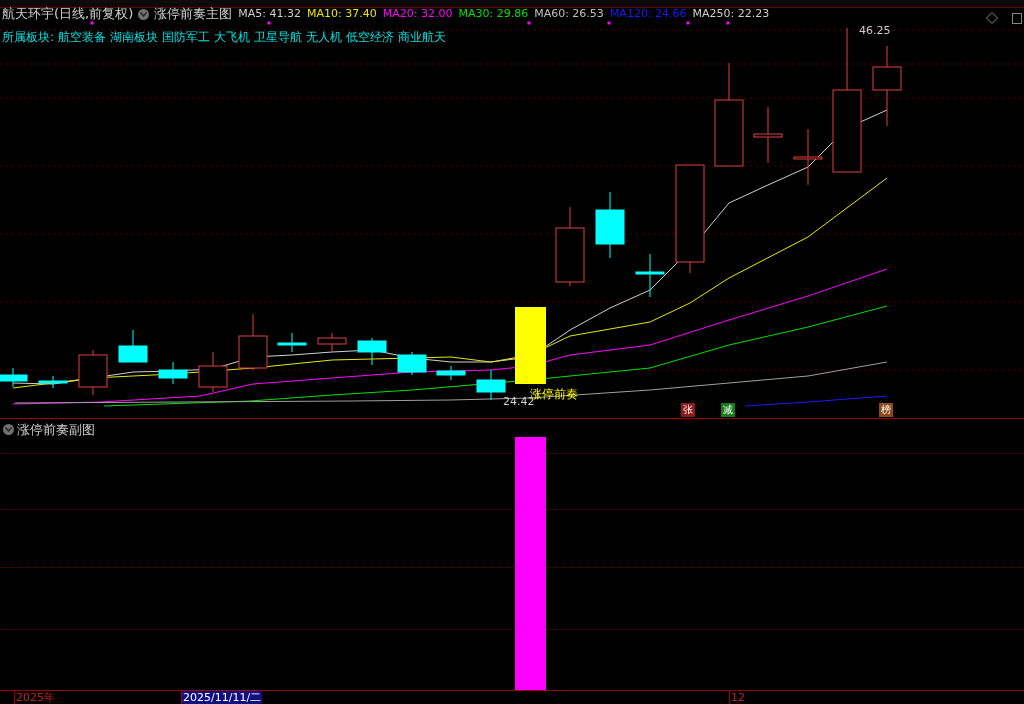 The width and height of the screenshot is (1024, 704). I want to click on ma-reading: MA60: 26.53, so click(569, 14).